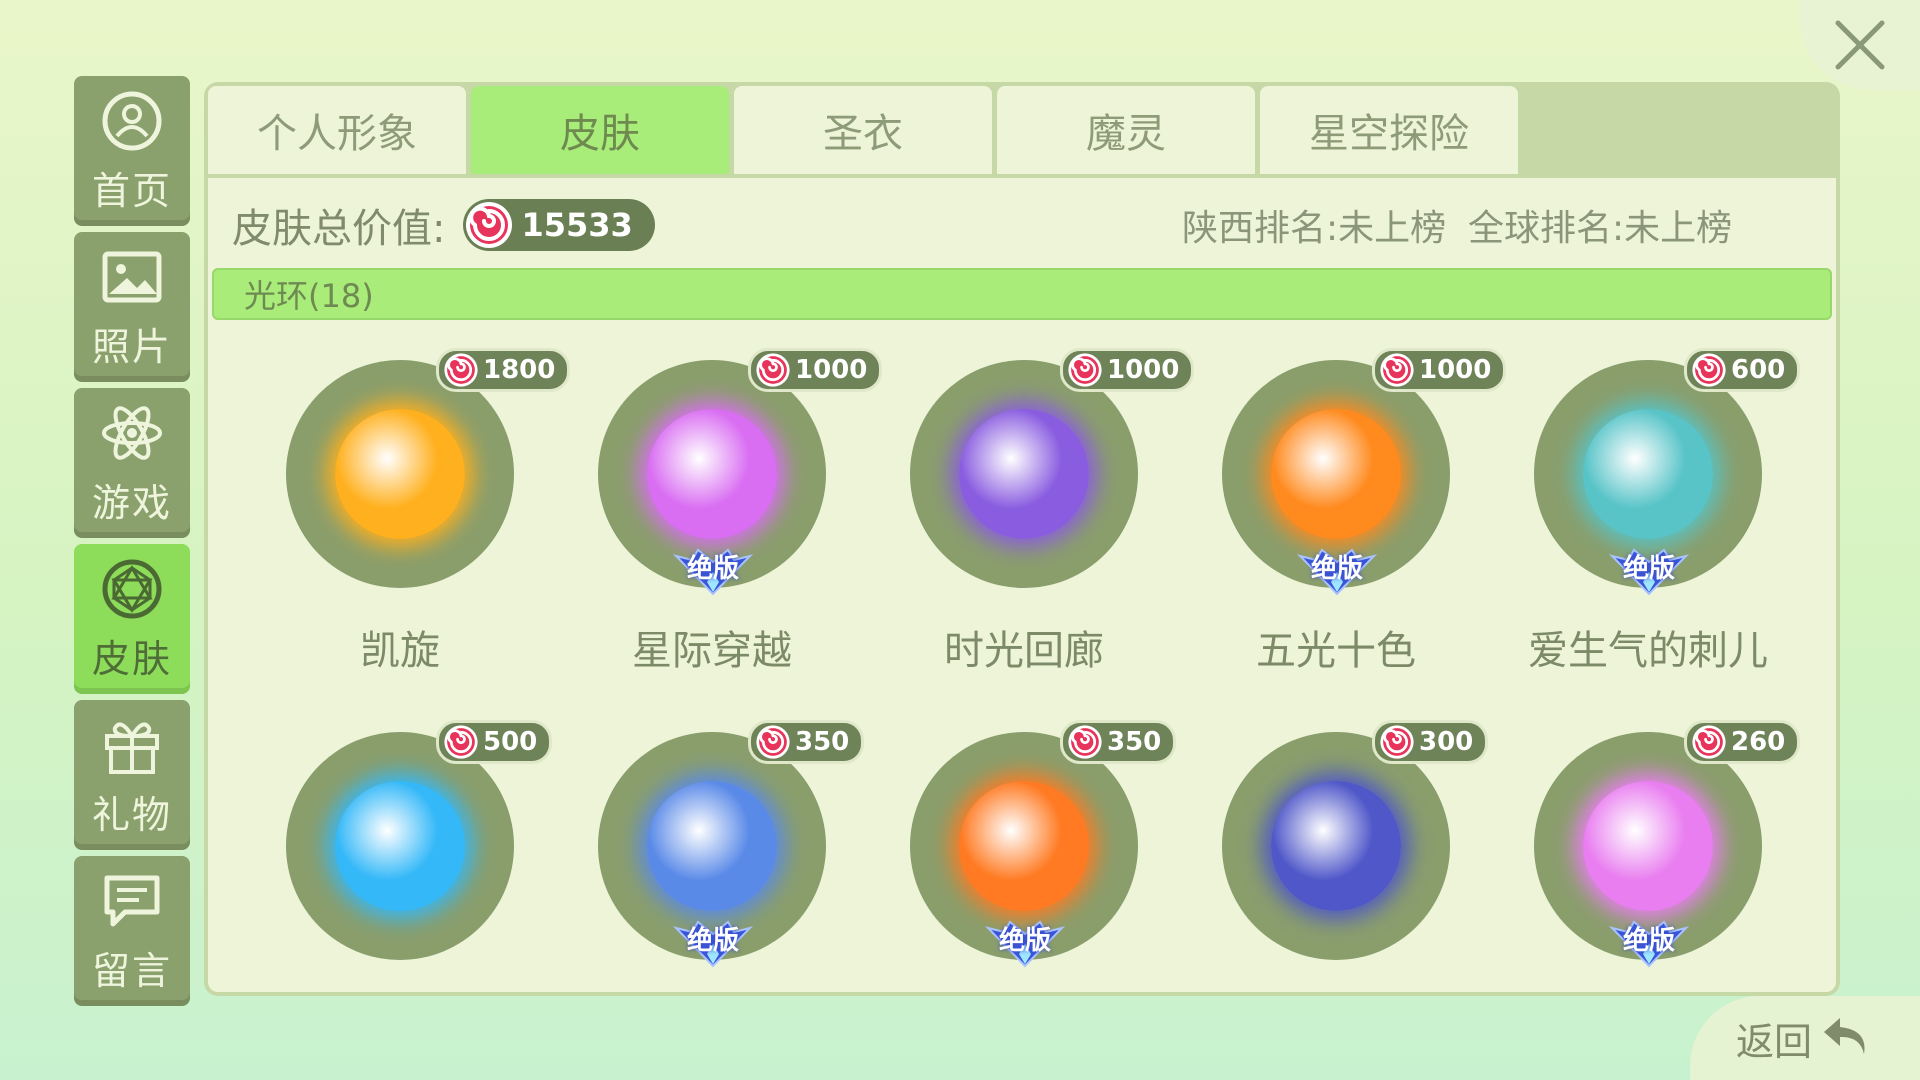  I want to click on message-icon, so click(132, 900).